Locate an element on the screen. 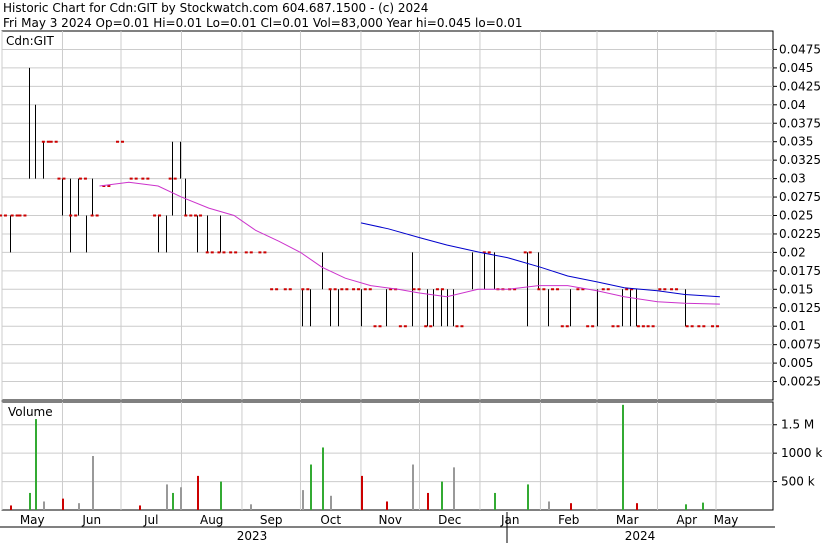  y-tick-label: 0.0425 is located at coordinates (800, 86).